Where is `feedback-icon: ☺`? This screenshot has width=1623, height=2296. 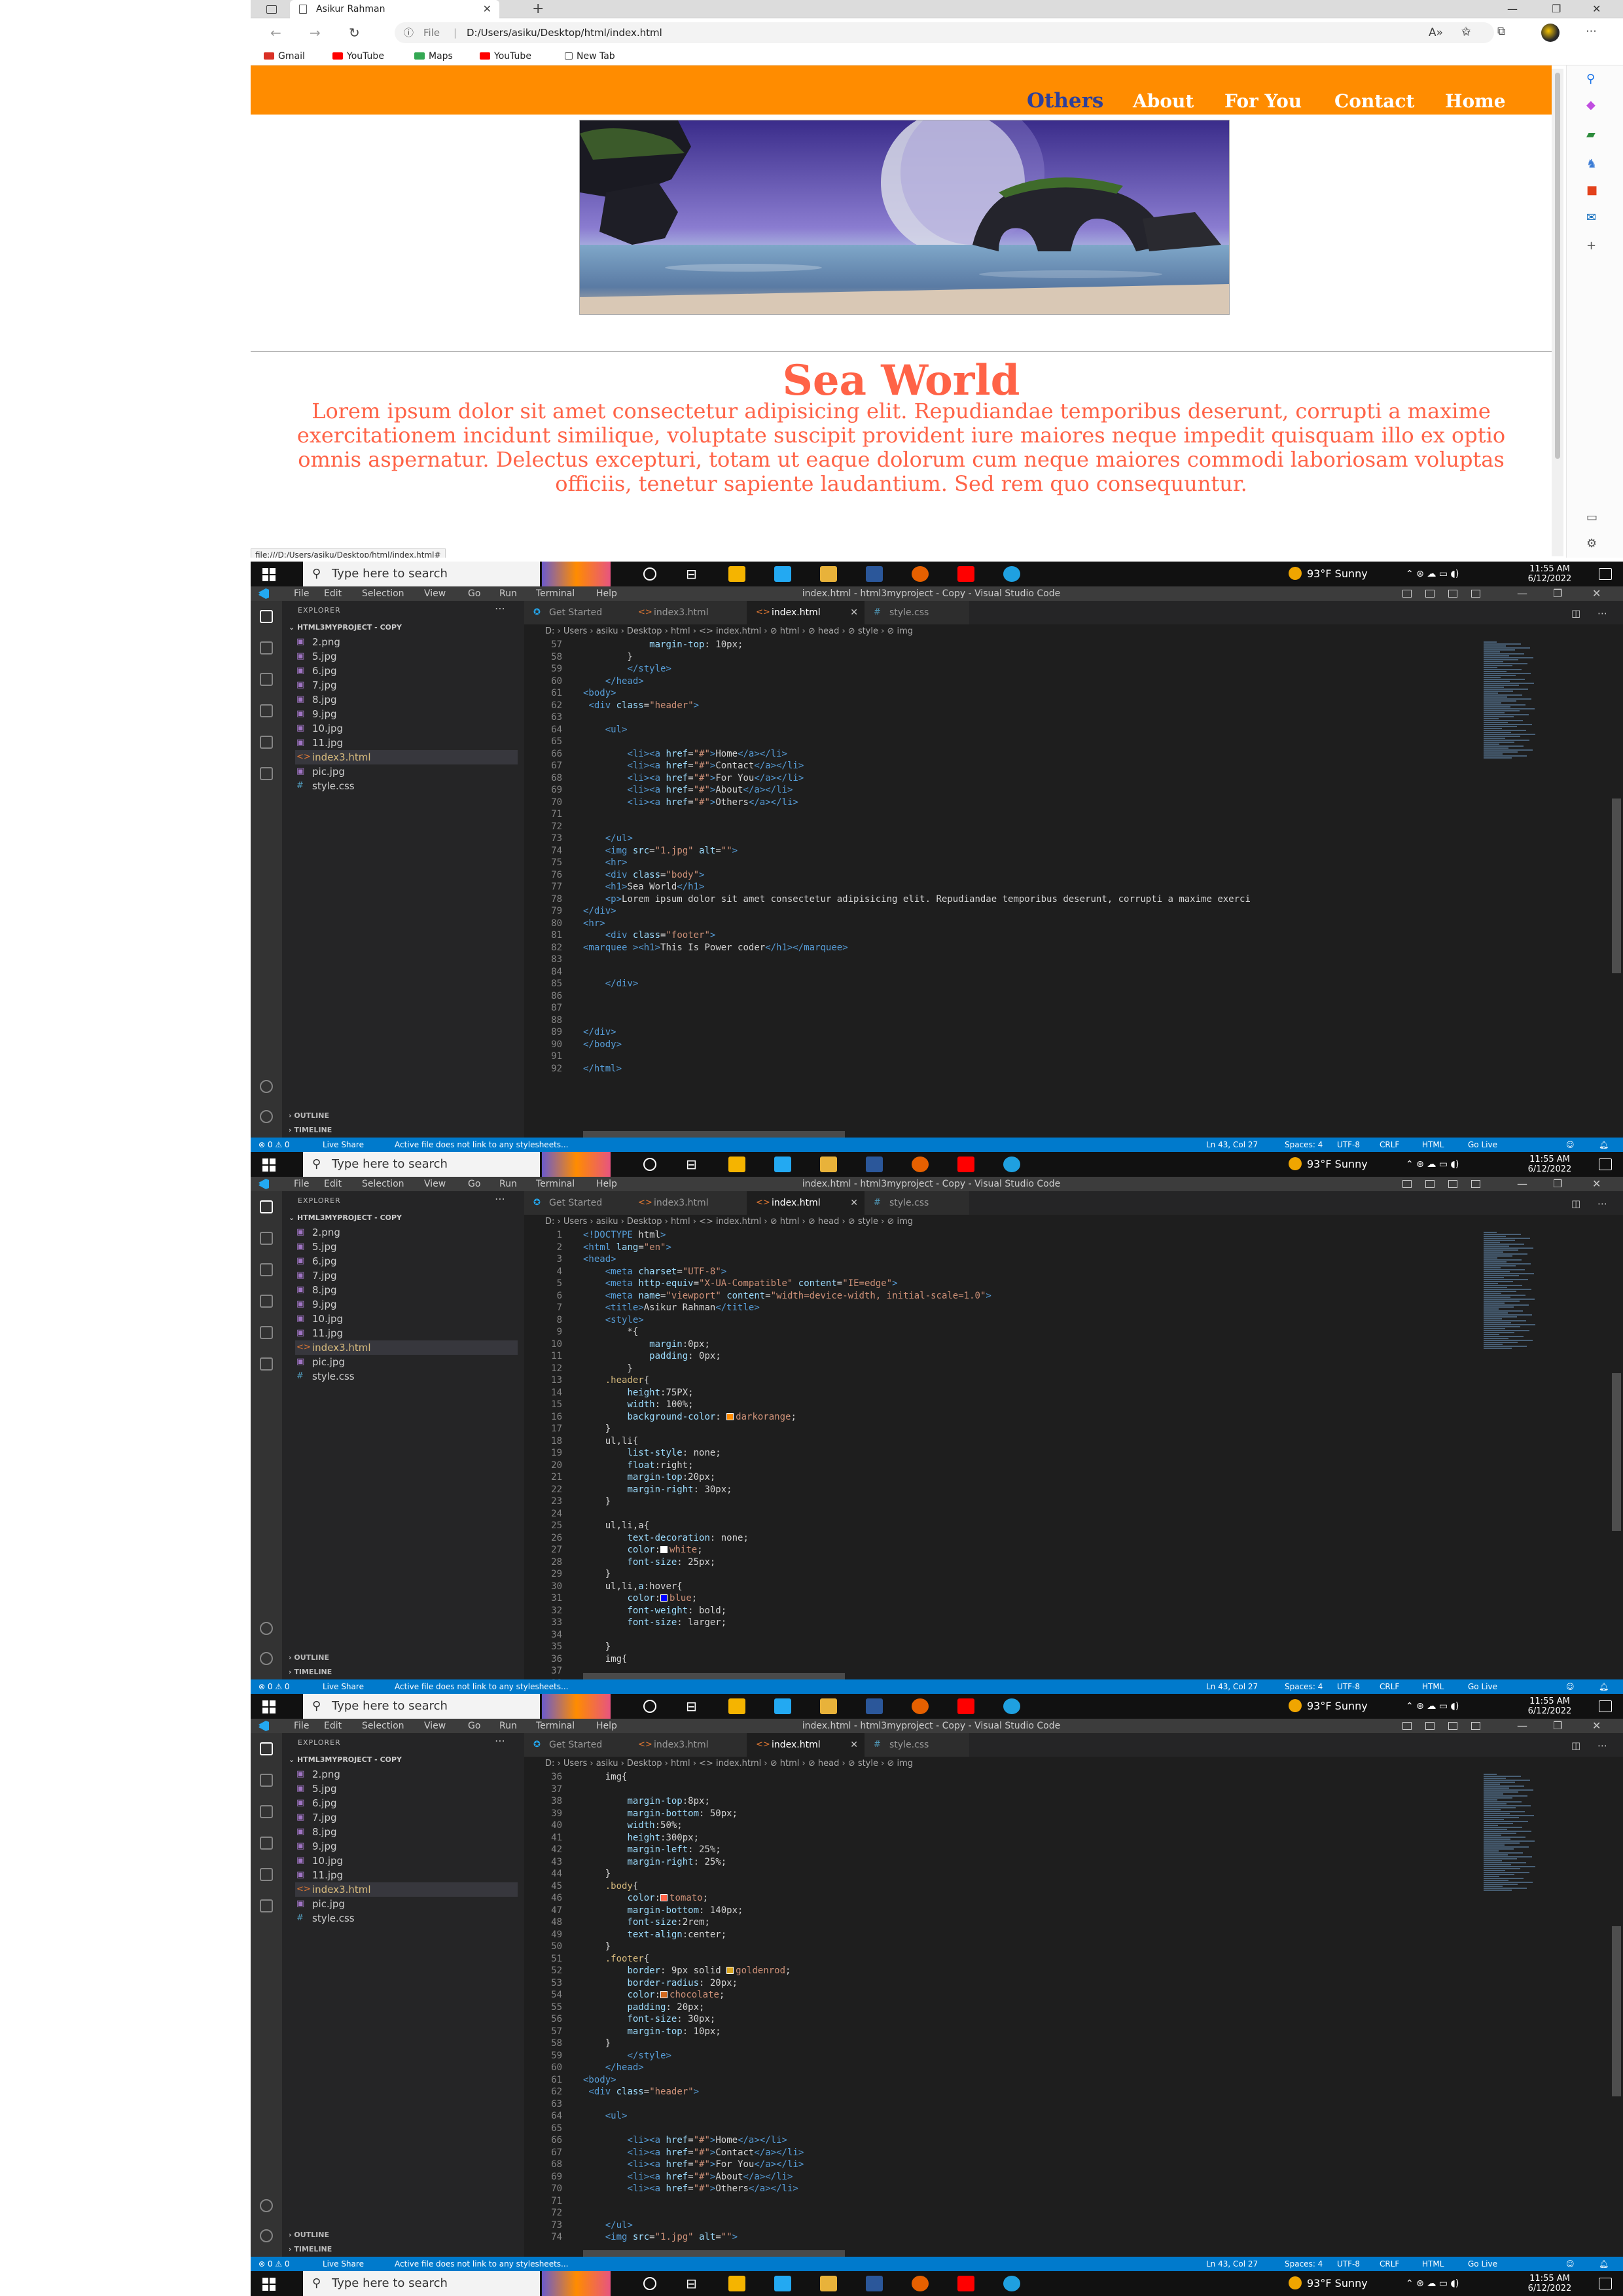 feedback-icon: ☺ is located at coordinates (1570, 1145).